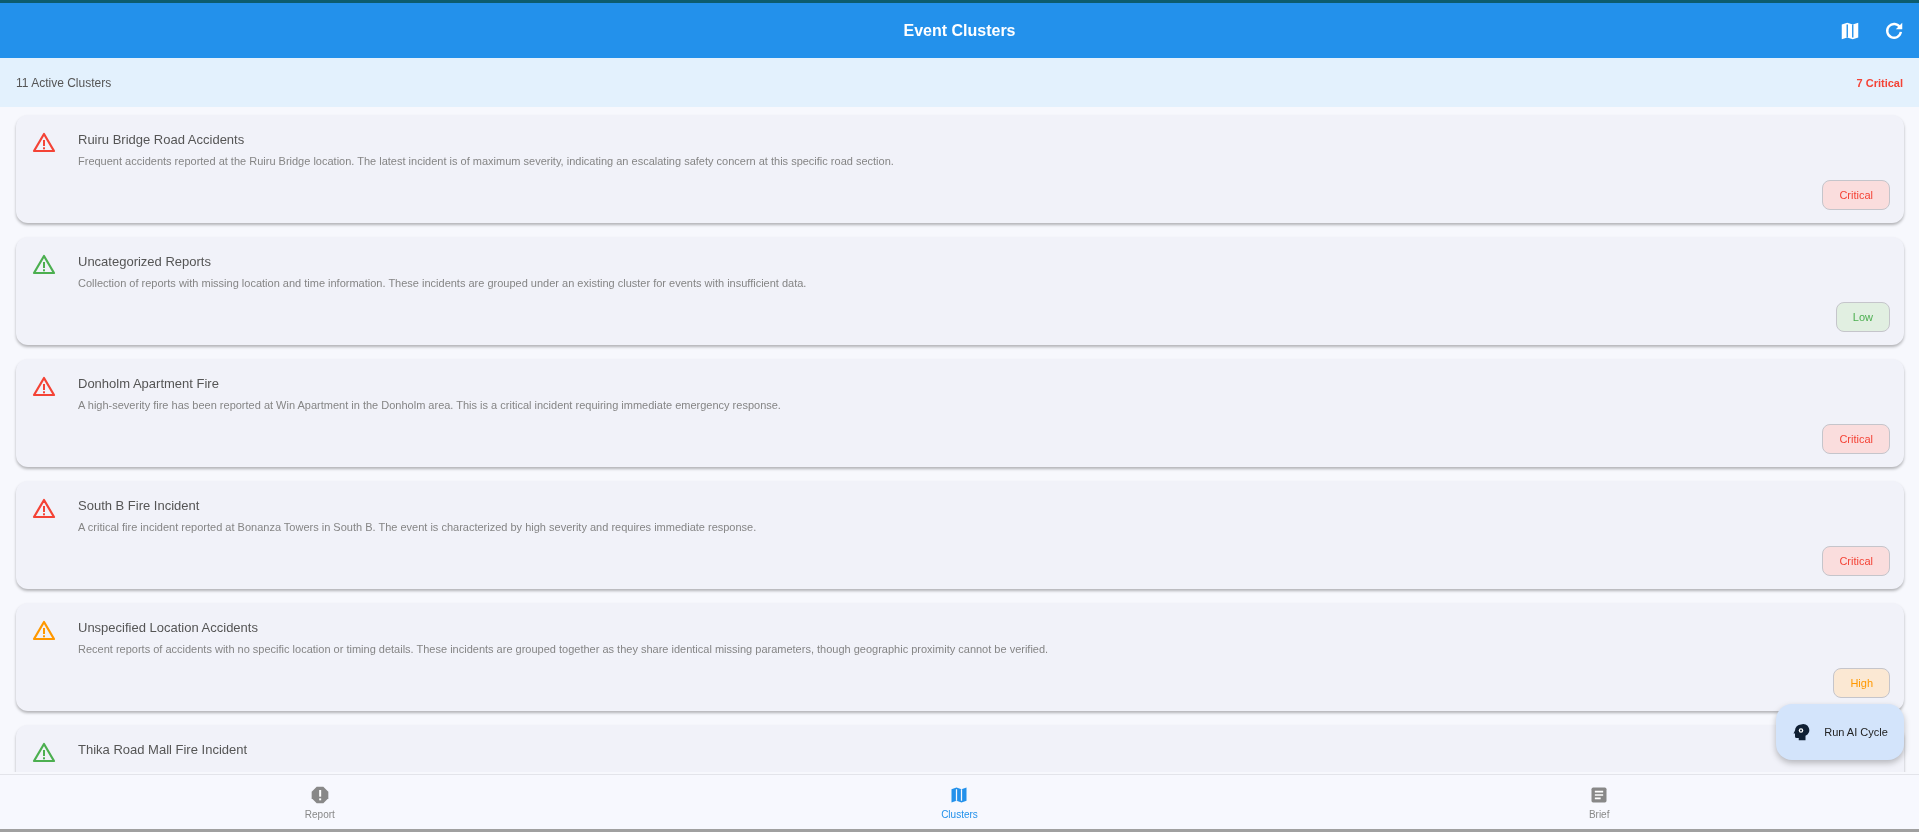 The width and height of the screenshot is (1919, 832). Describe the element at coordinates (564, 649) in the screenshot. I see `cluster-description: Recent reports of accidents with no specific location or timing details. These incidents are grouped together as they share identical missing parameters, though geographic proximity cannot be verified.` at that location.